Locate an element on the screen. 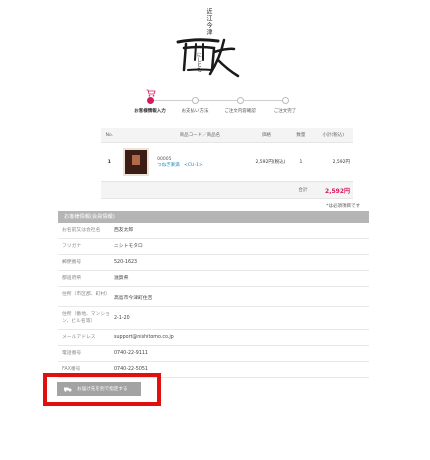 The width and height of the screenshot is (430, 460). info-row-pref: 都道府県 滋賀県 is located at coordinates (213, 279).